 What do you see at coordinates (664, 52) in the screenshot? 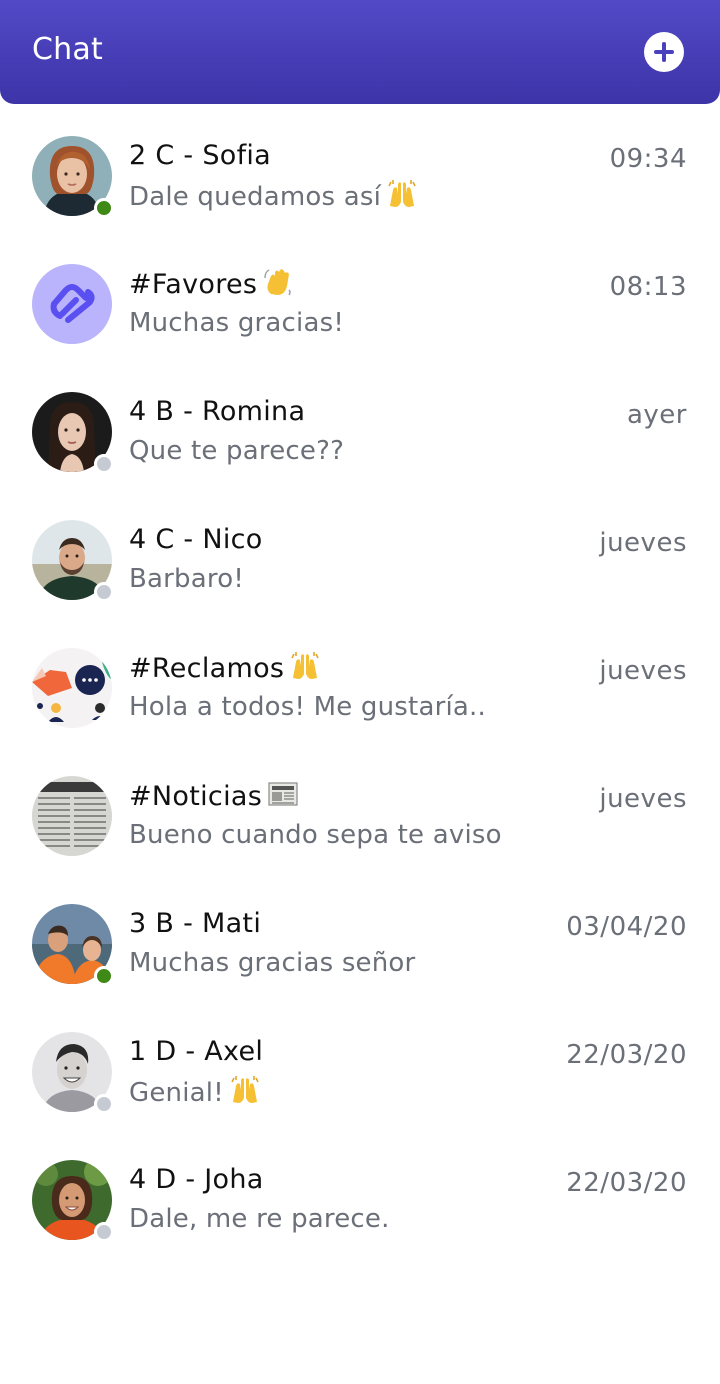
I see `new-chat-button` at bounding box center [664, 52].